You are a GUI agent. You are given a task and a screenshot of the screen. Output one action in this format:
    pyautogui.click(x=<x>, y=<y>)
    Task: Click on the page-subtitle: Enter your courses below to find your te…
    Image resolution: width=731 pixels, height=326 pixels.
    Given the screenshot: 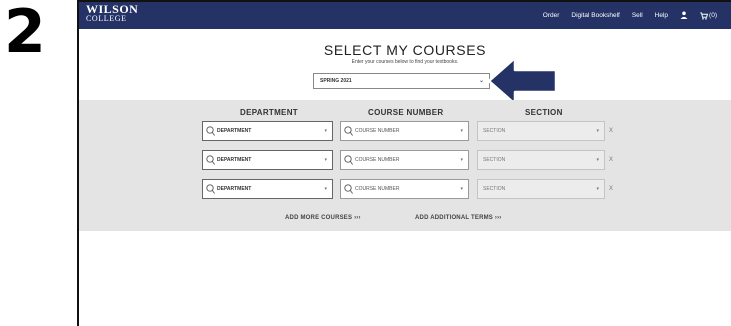 What is the action you would take?
    pyautogui.click(x=405, y=62)
    